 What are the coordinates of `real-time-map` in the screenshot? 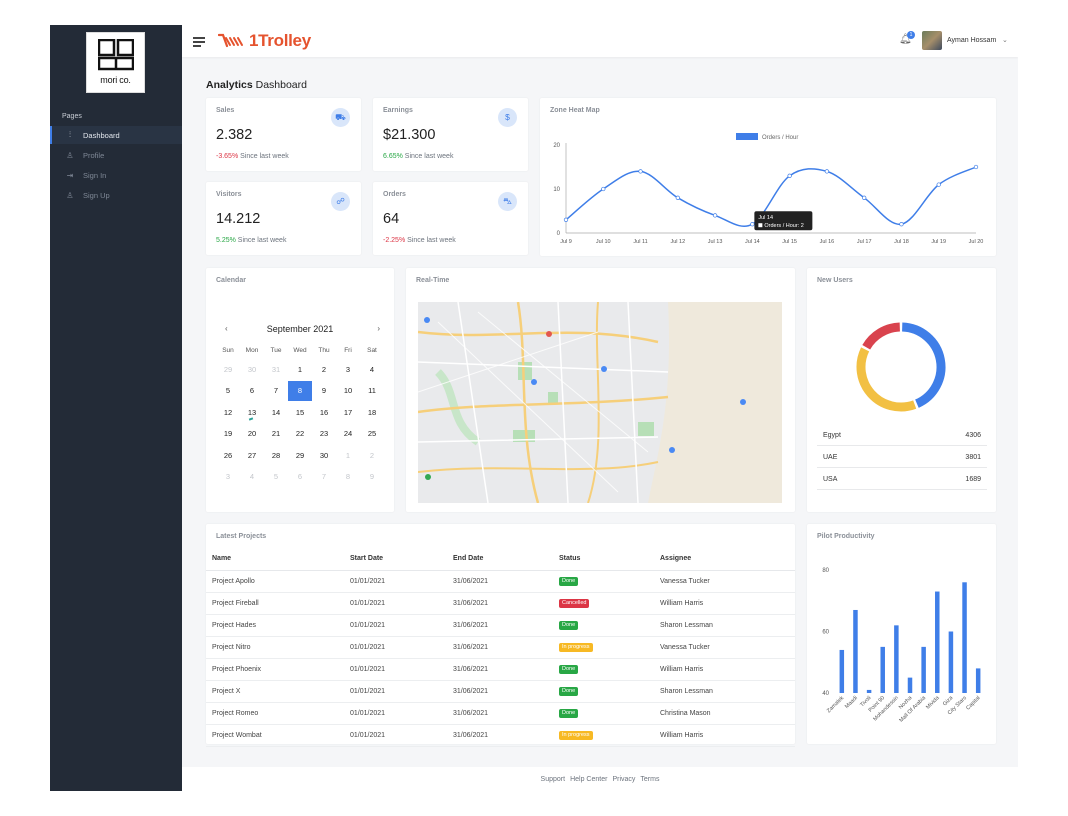 It's located at (600, 402).